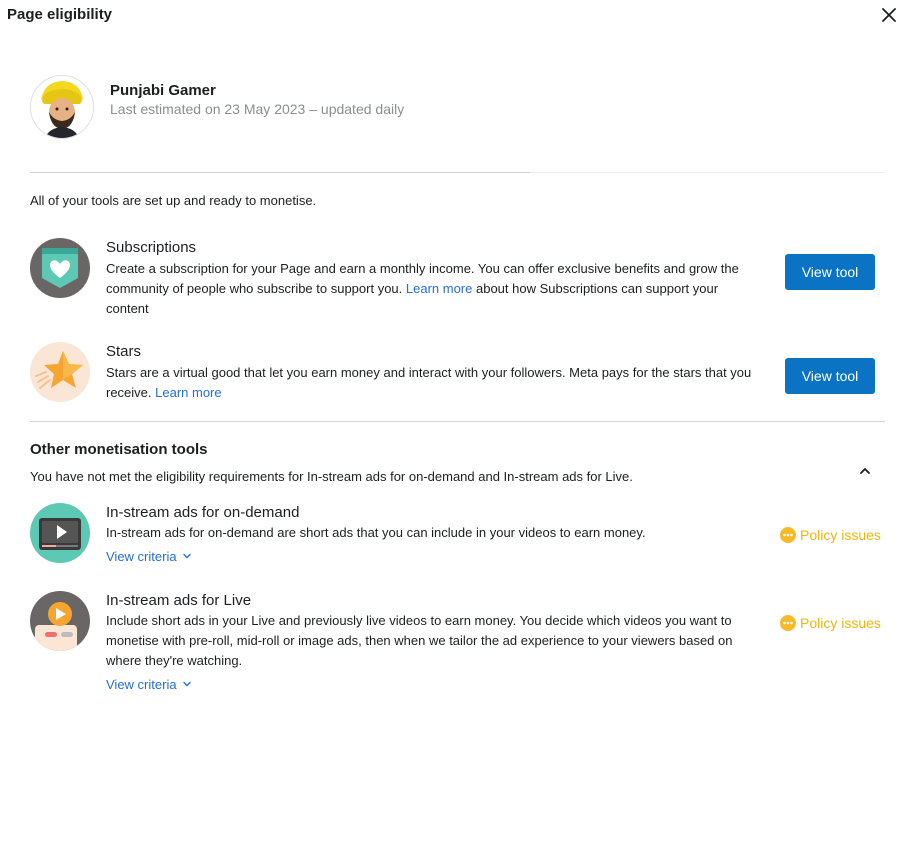  Describe the element at coordinates (151, 247) in the screenshot. I see `tool-name: Subscriptions` at that location.